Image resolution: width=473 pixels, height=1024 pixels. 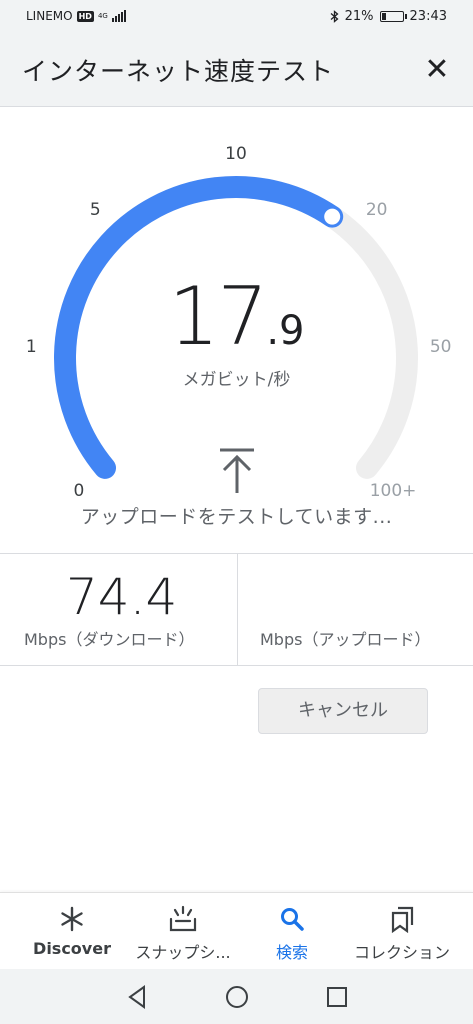 I want to click on recents-button, so click(x=337, y=997).